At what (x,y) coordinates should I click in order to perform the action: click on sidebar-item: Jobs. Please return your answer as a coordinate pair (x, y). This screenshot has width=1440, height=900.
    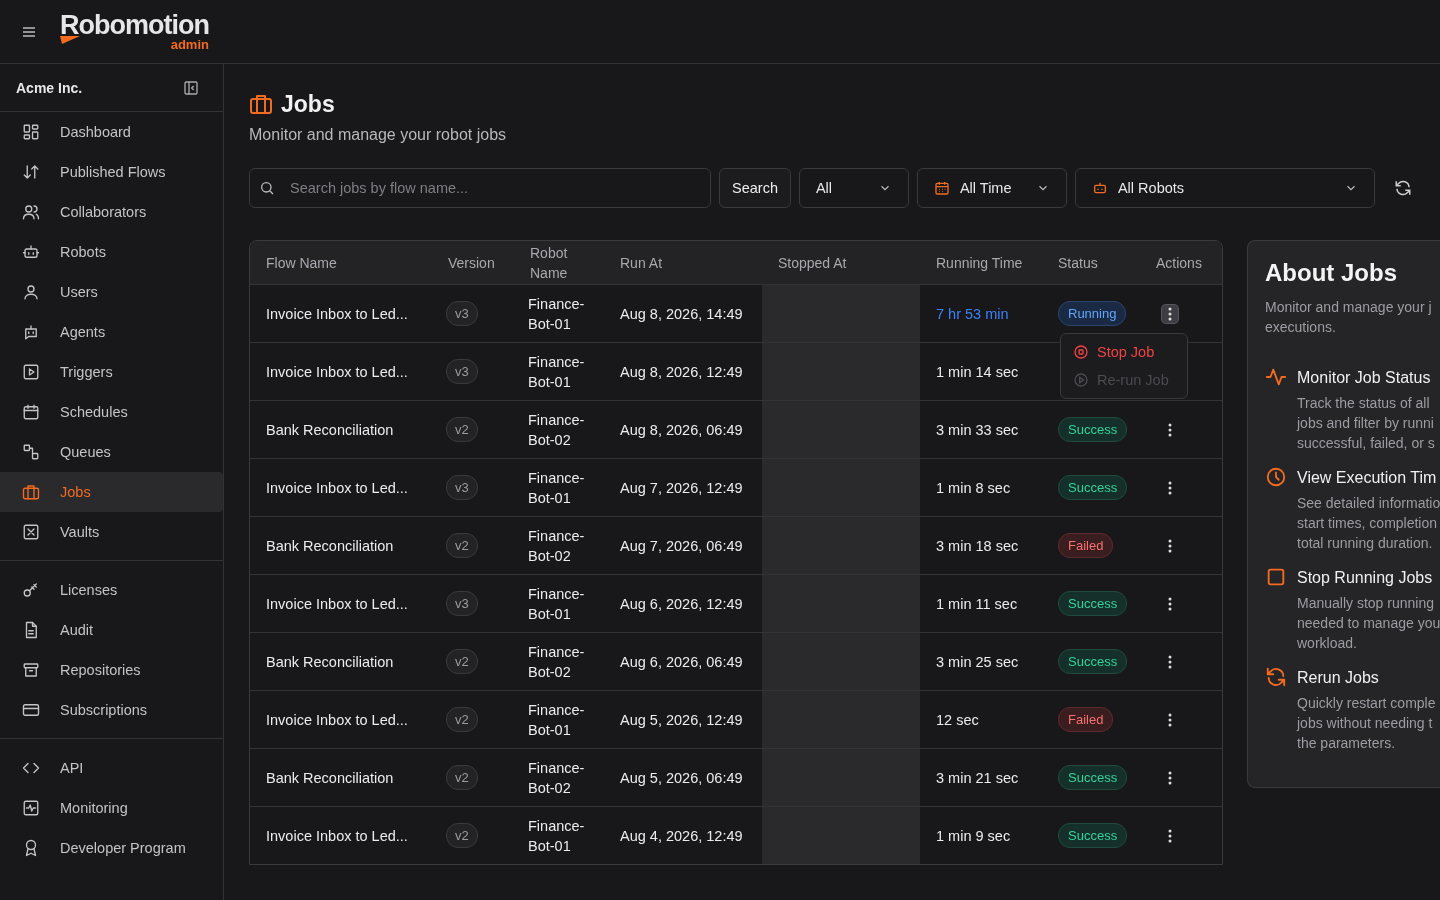
    Looking at the image, I should click on (111, 492).